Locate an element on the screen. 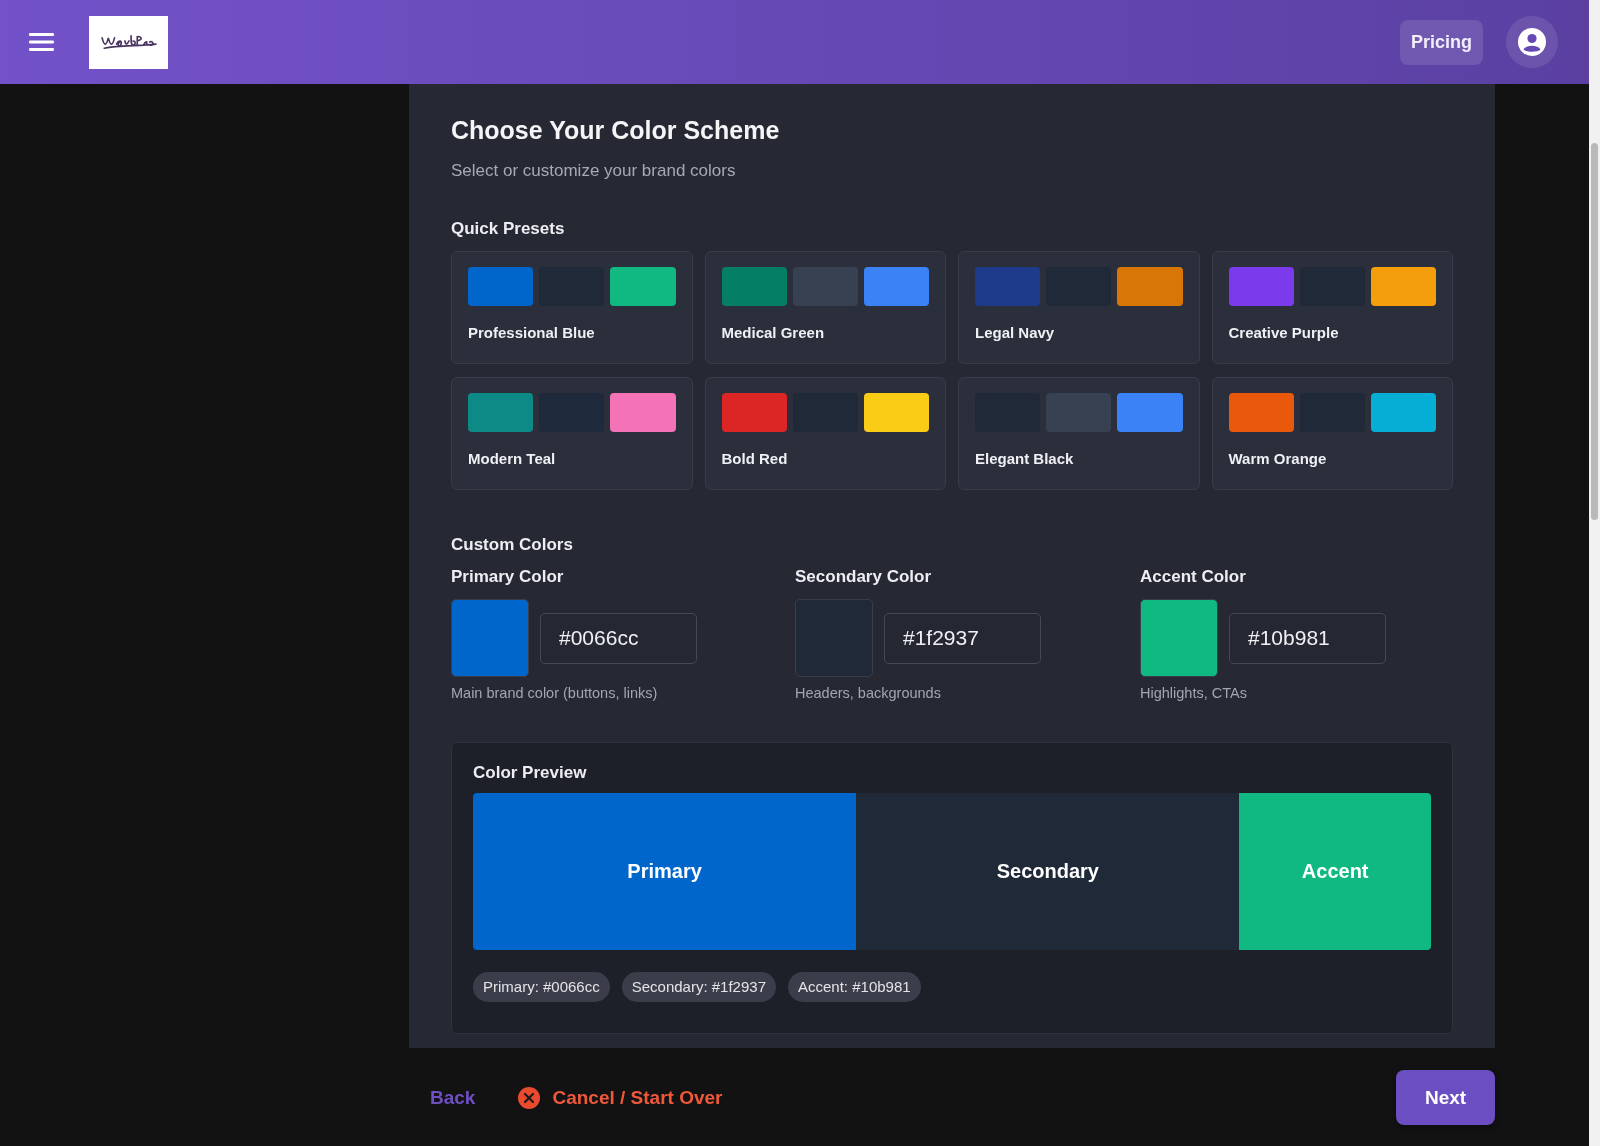 Image resolution: width=1600 pixels, height=1146 pixels. field-label: Secondary Color is located at coordinates (864, 577).